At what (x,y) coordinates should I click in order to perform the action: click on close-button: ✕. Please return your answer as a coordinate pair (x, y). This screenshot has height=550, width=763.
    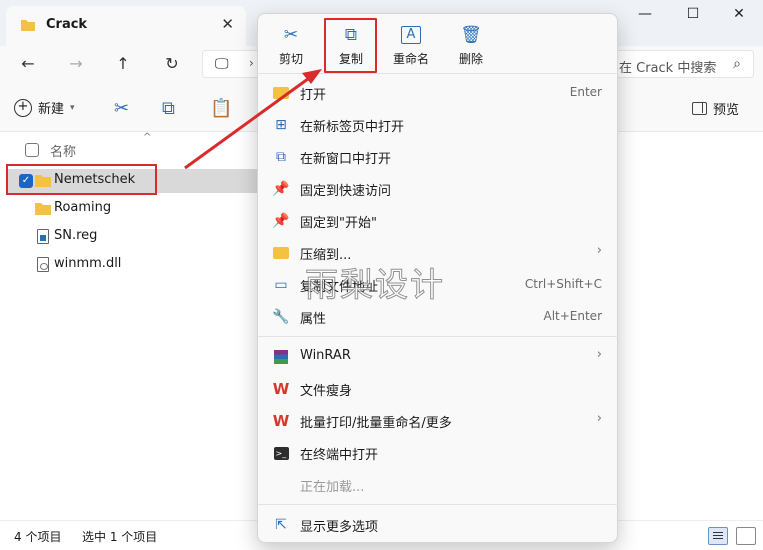
    Looking at the image, I should click on (739, 17).